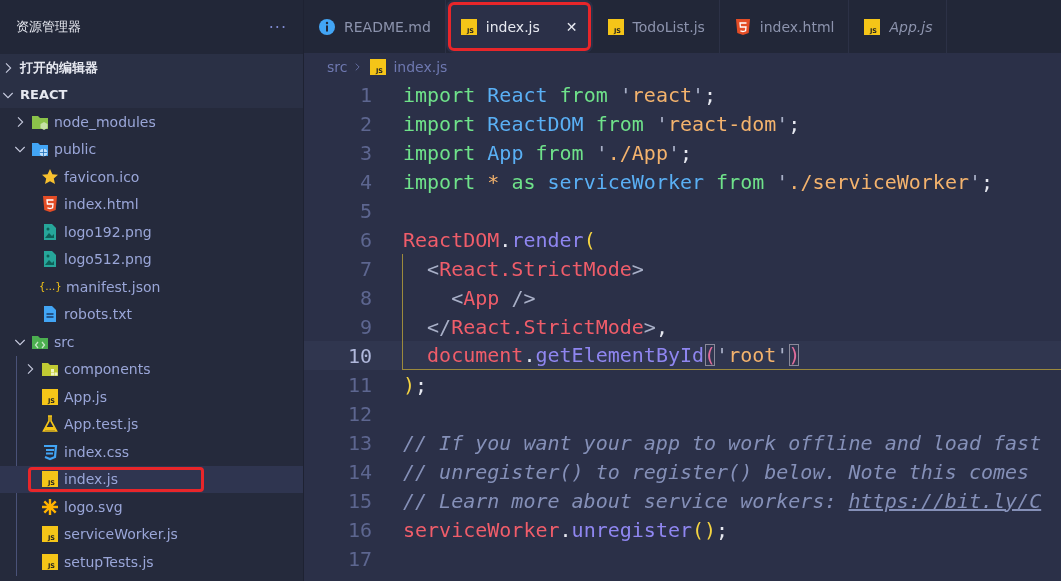  What do you see at coordinates (716, 472) in the screenshot?
I see `code-line: // unregister() to register() below. Note this comes` at bounding box center [716, 472].